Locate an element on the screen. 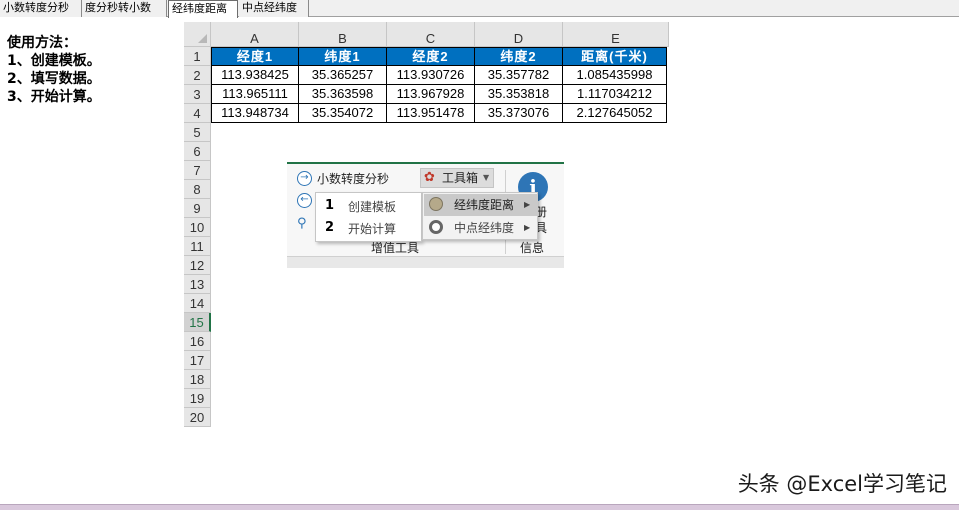  watermark: 头条 @Excel学习笔记 is located at coordinates (842, 484).